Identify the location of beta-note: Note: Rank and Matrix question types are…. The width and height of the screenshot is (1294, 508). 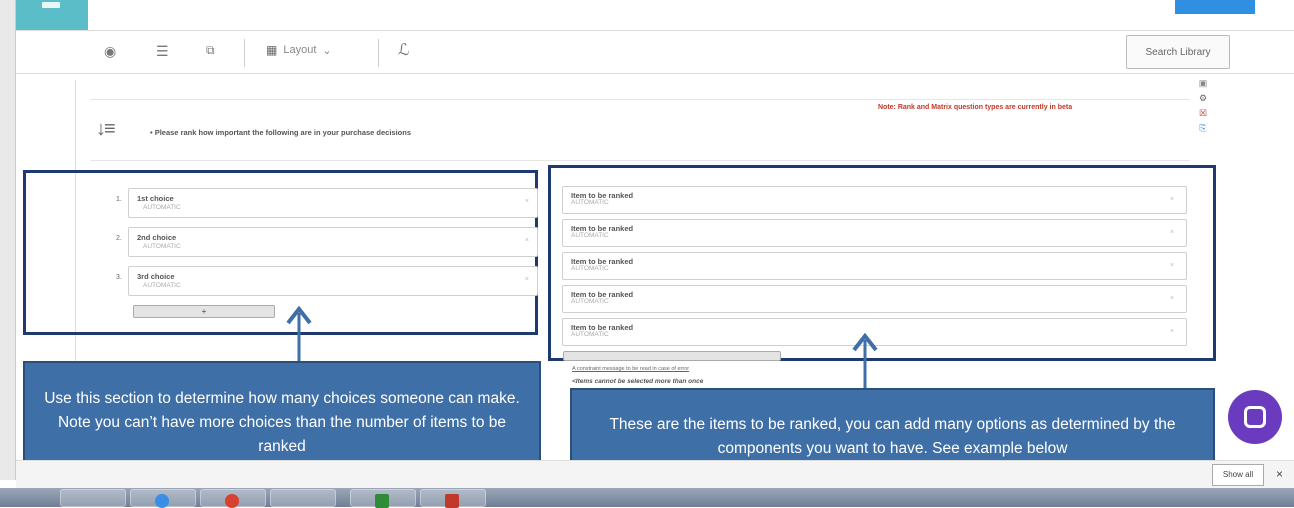
(975, 107).